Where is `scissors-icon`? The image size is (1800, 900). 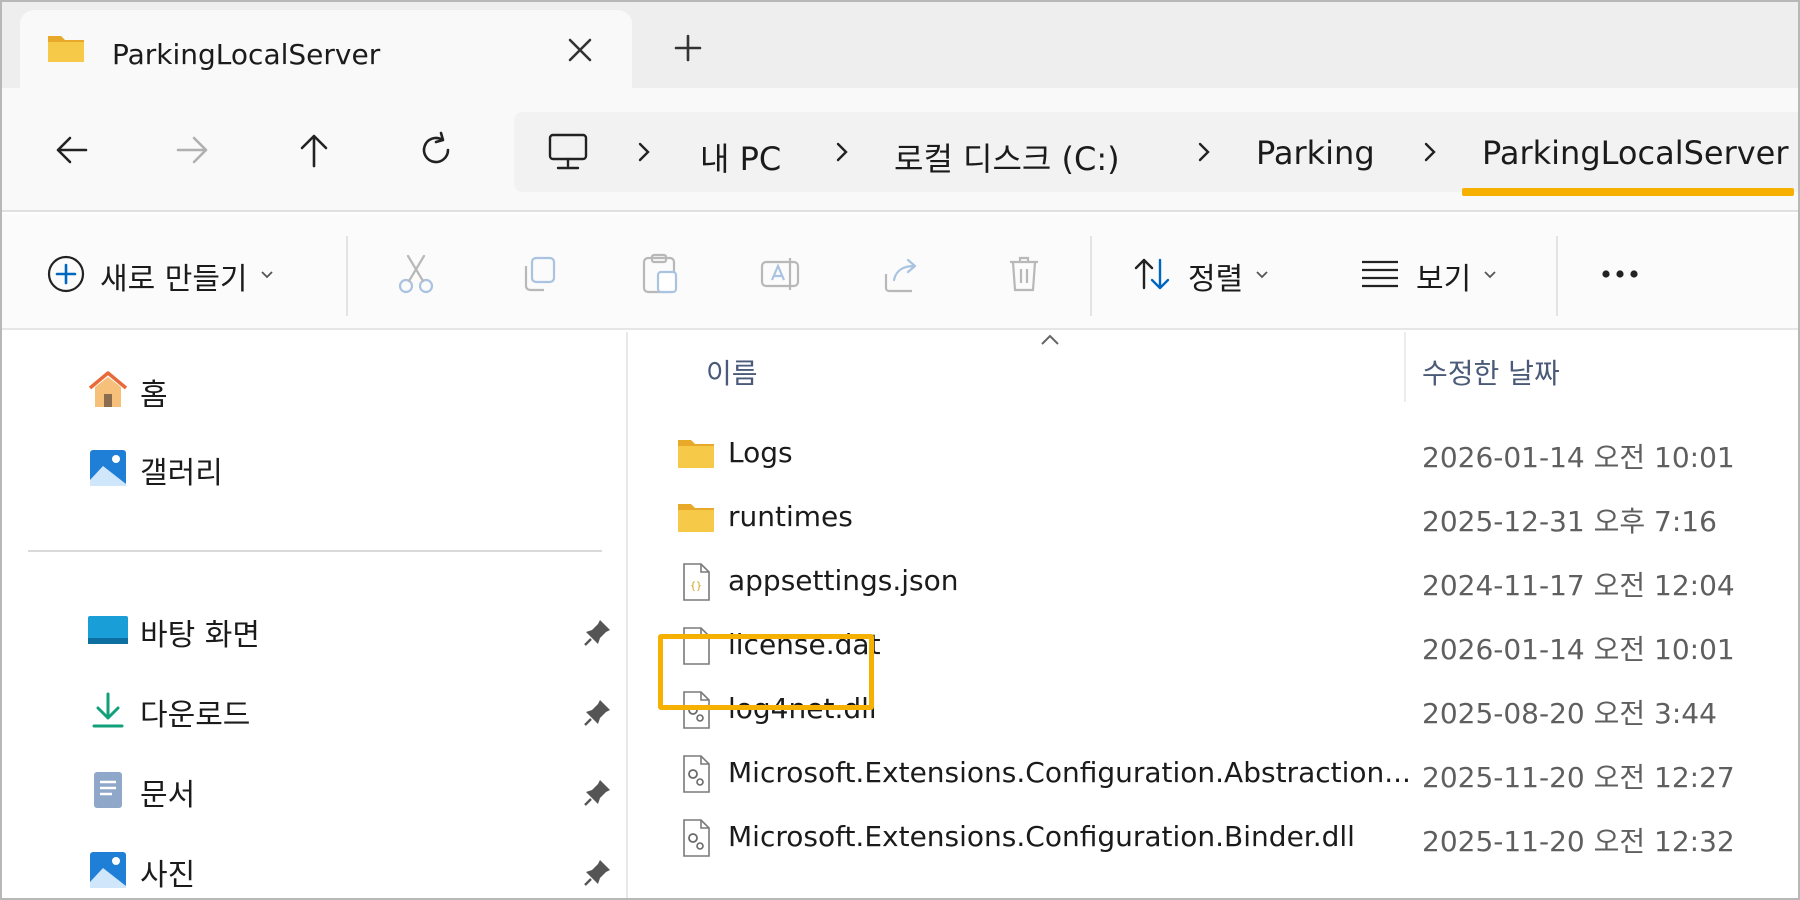
scissors-icon is located at coordinates (416, 276).